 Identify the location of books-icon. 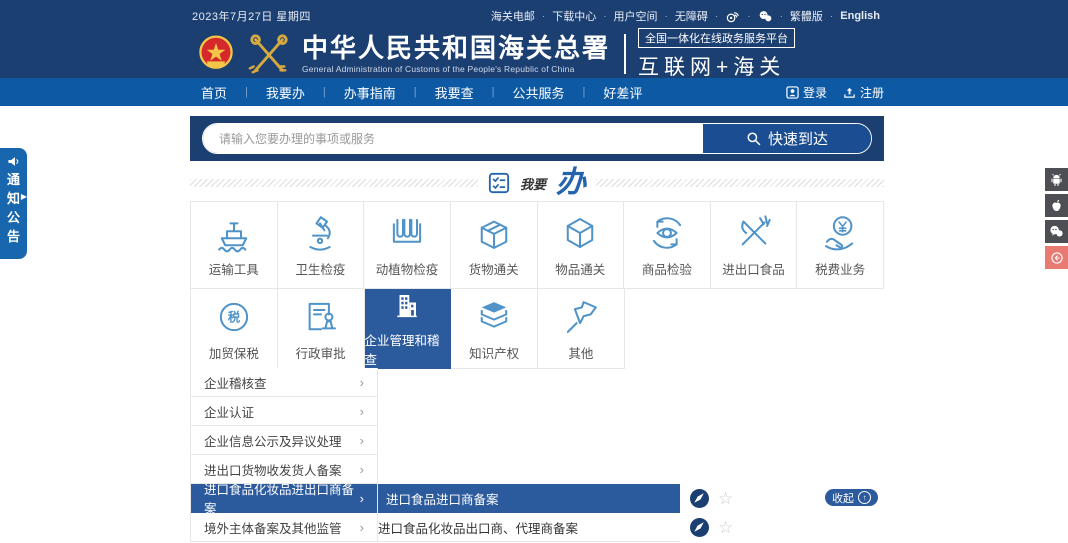
(494, 314).